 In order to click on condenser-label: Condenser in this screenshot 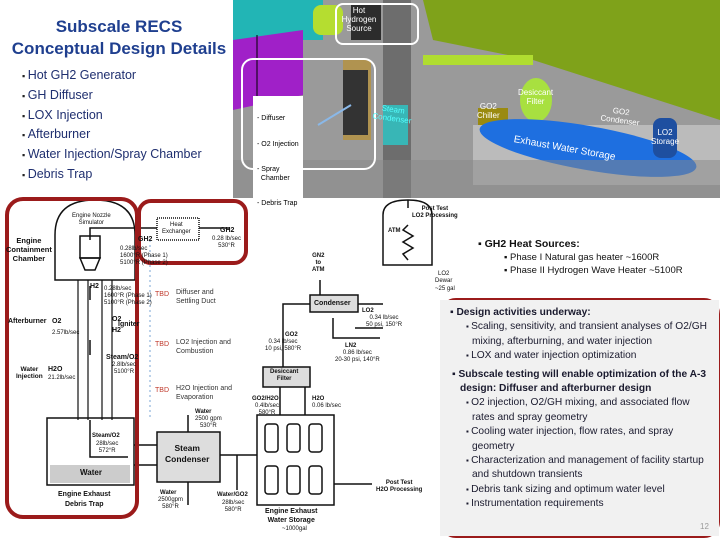, I will do `click(332, 303)`.